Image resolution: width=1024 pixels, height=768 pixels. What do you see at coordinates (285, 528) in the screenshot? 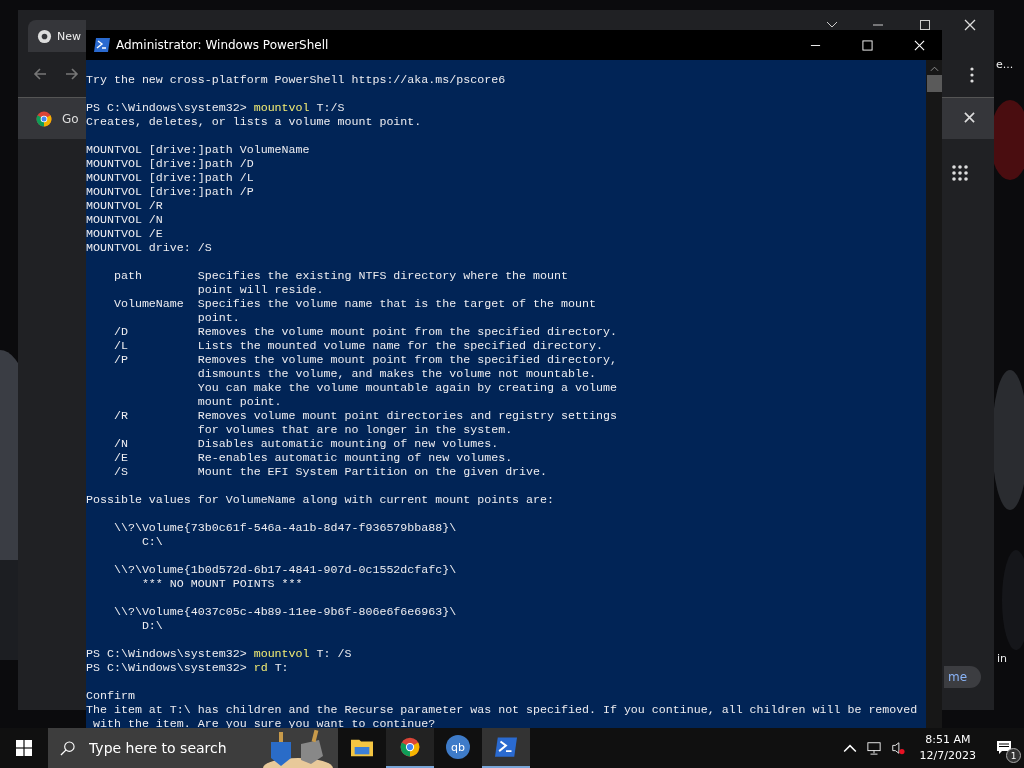
I see `console-line: \\?\Volume{73b0c61f-546a-4a1b-8d47-f936579bba88}\` at bounding box center [285, 528].